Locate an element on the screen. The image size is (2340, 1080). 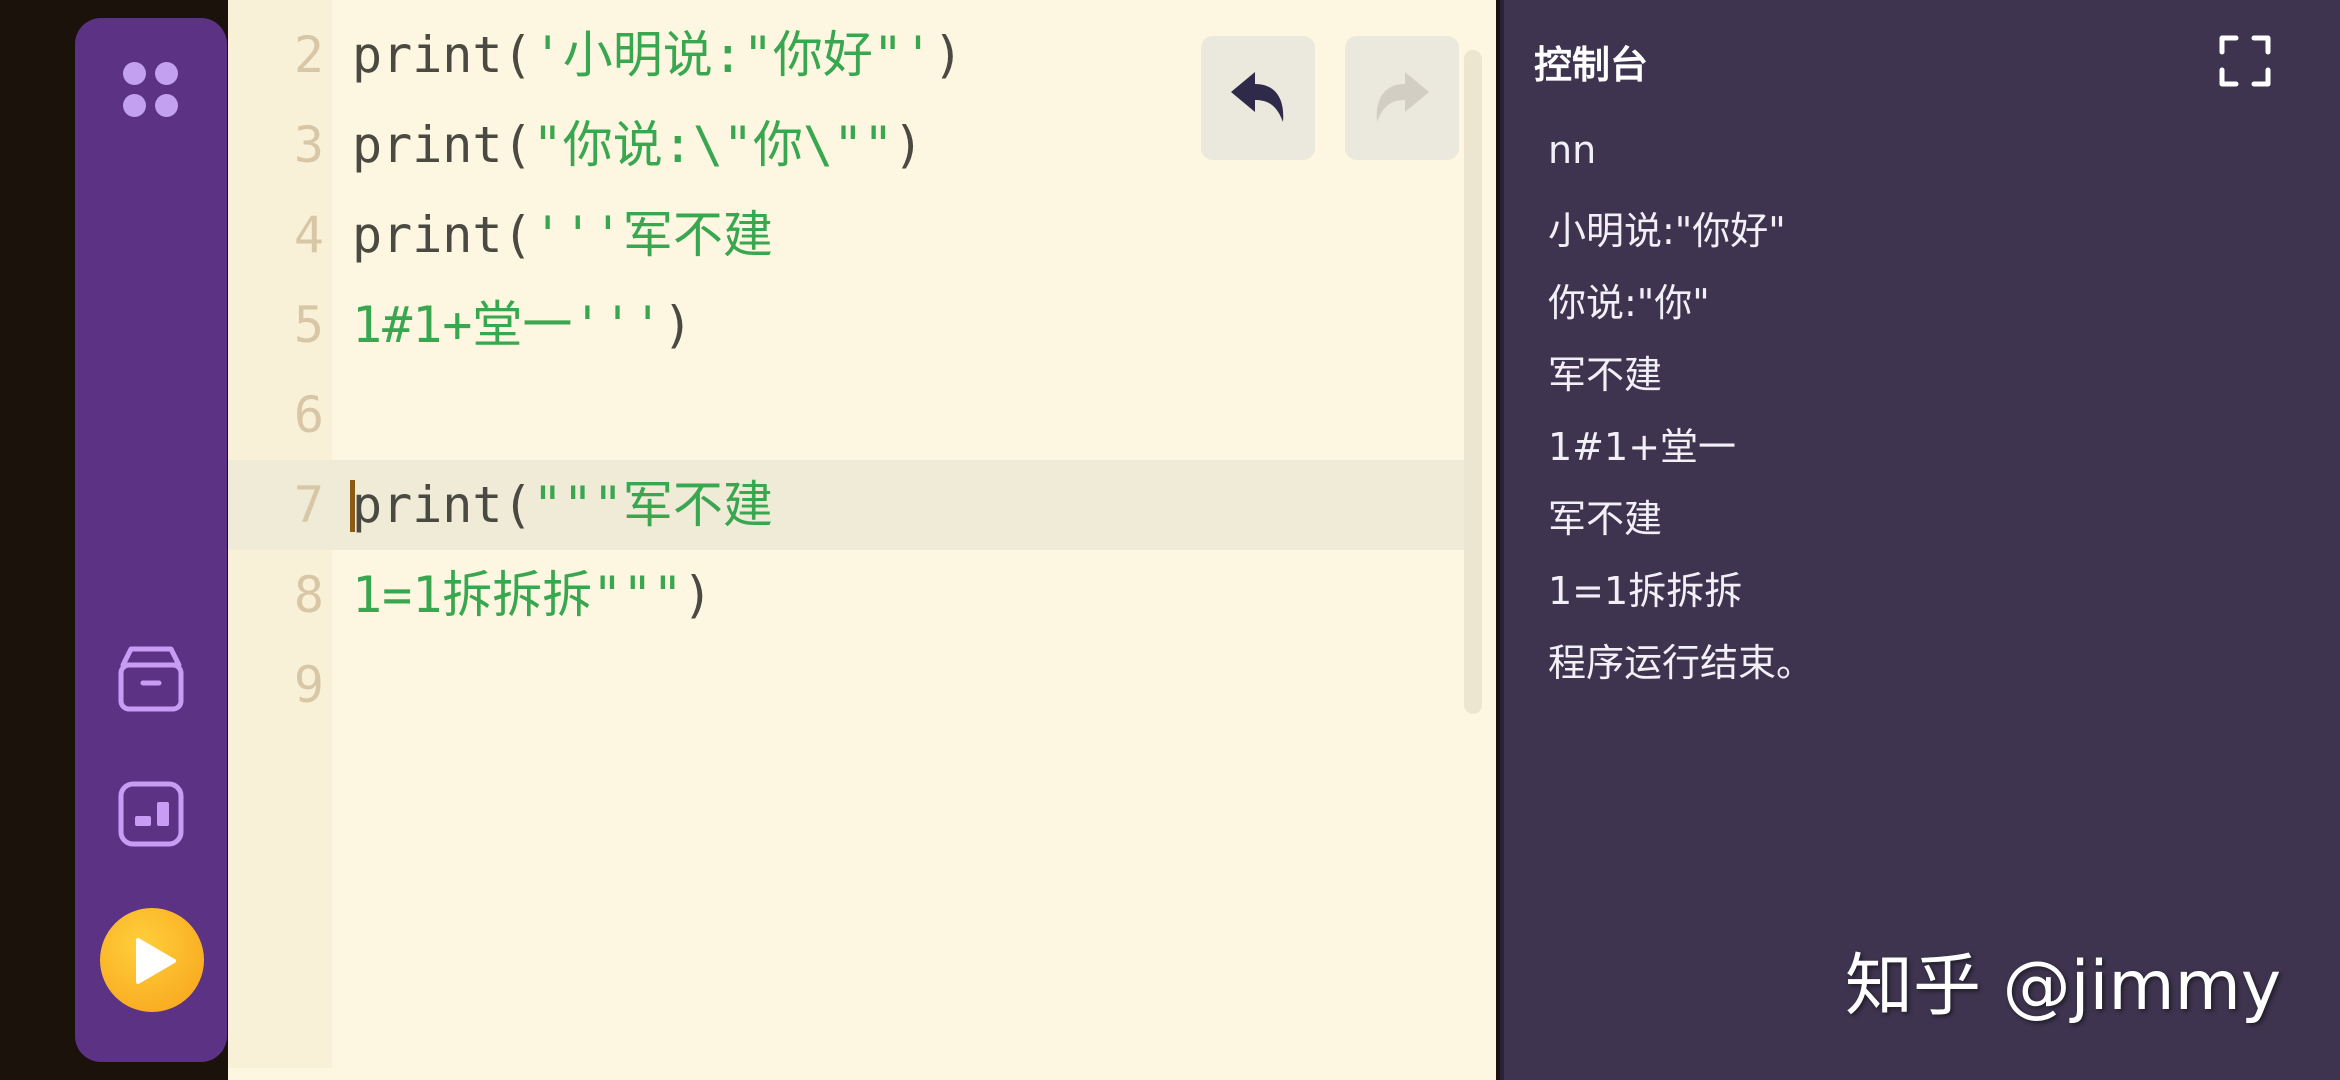
code-line: 7 print("""军不建 is located at coordinates (848, 505).